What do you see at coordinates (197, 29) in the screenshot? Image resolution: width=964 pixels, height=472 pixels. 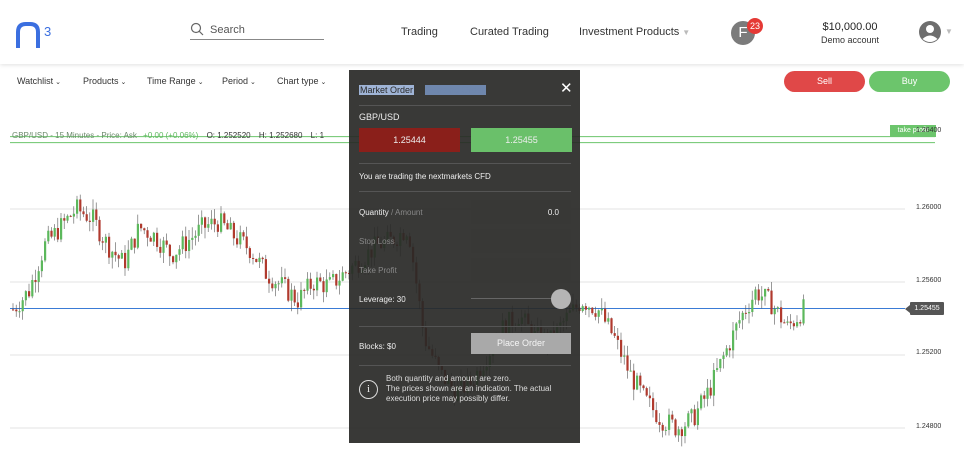 I see `search-icon` at bounding box center [197, 29].